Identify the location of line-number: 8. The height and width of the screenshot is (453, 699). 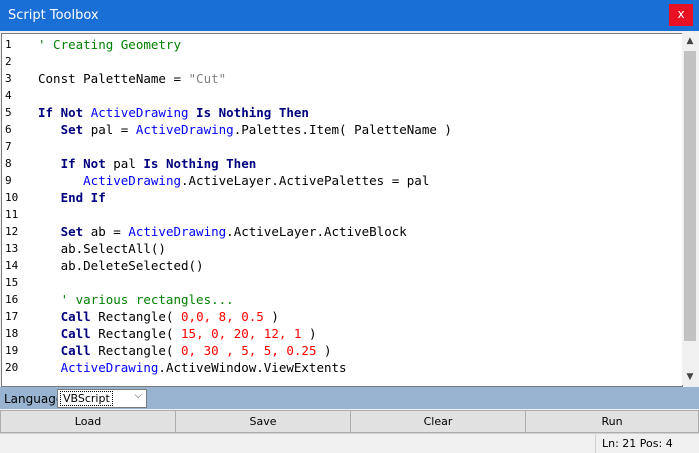
(8, 163).